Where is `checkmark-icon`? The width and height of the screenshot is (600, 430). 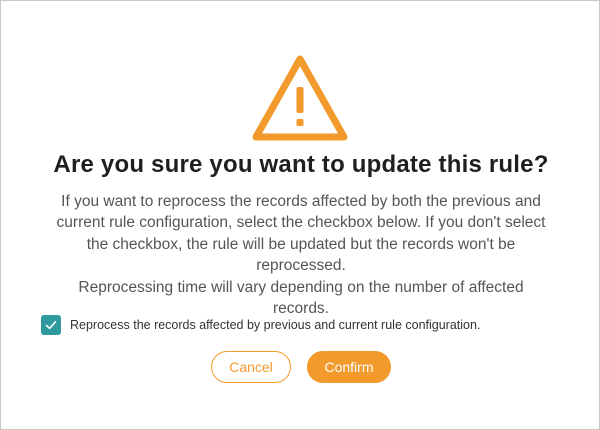
checkmark-icon is located at coordinates (51, 325).